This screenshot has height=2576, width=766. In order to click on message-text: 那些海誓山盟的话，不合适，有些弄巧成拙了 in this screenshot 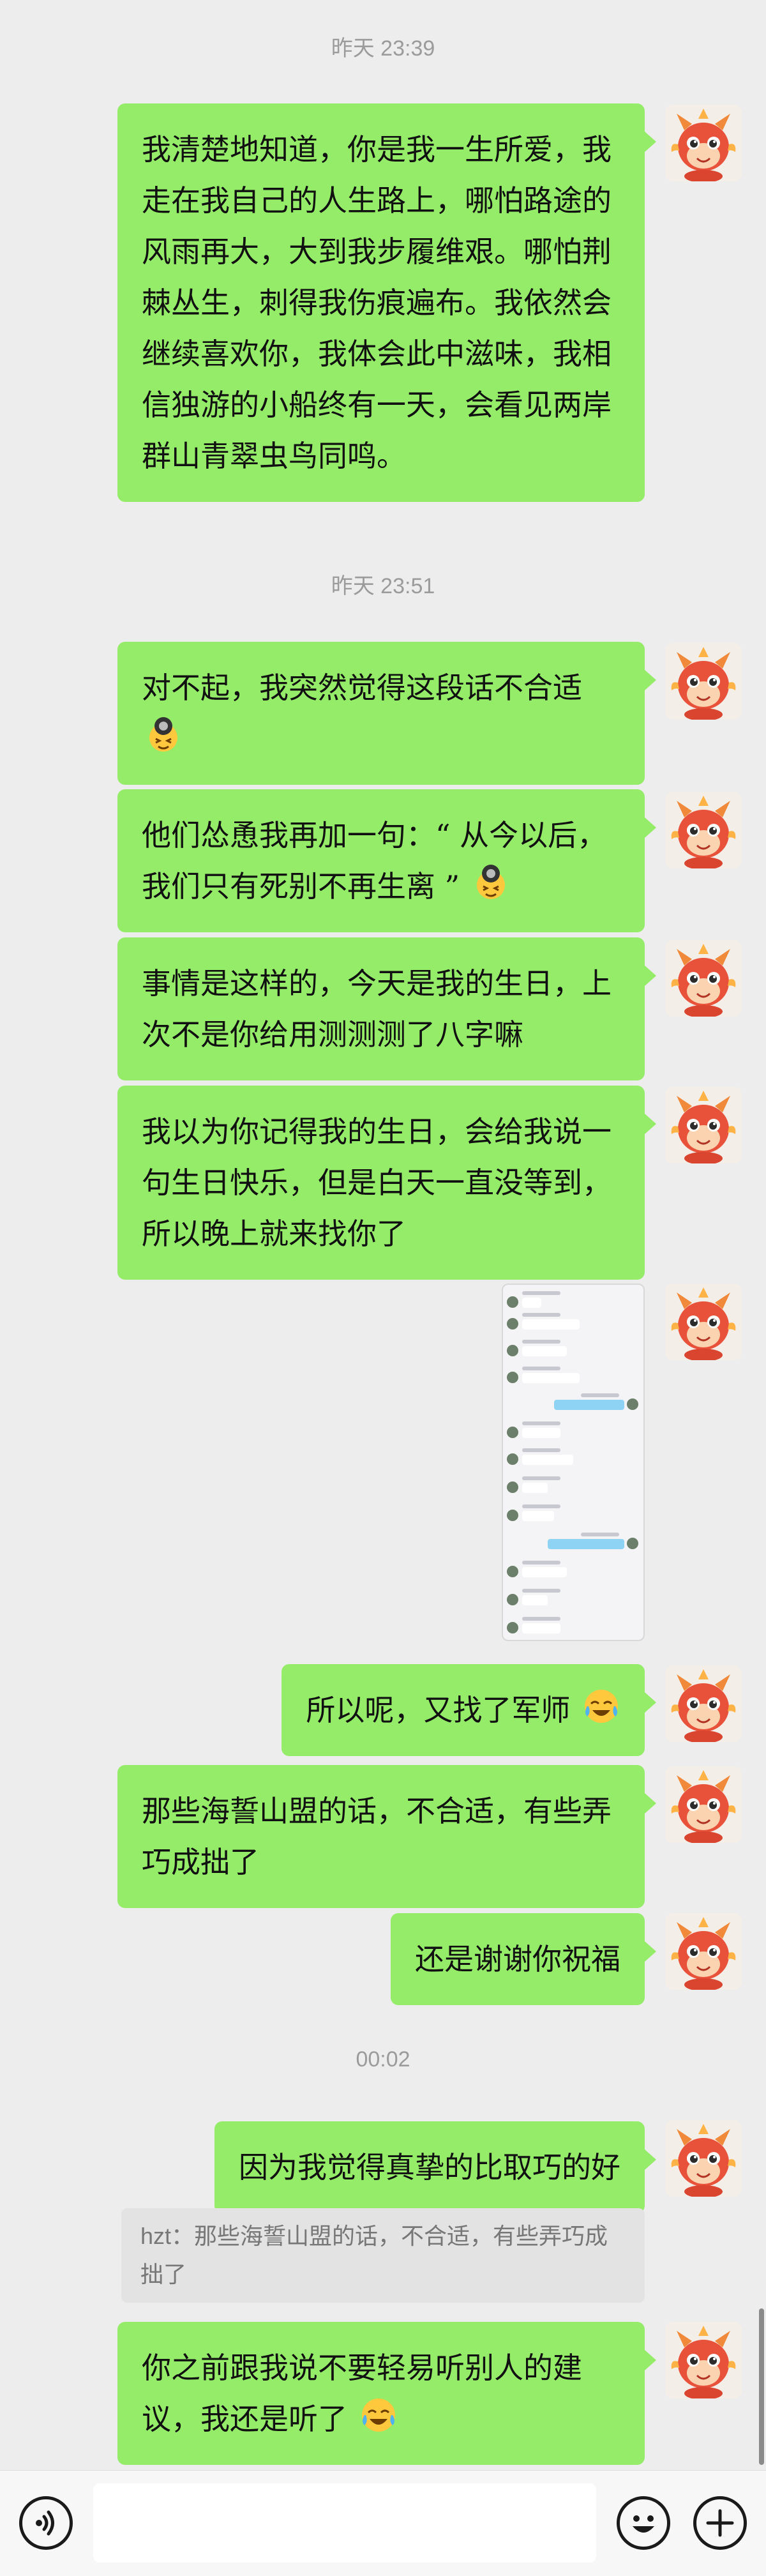, I will do `click(377, 1837)`.